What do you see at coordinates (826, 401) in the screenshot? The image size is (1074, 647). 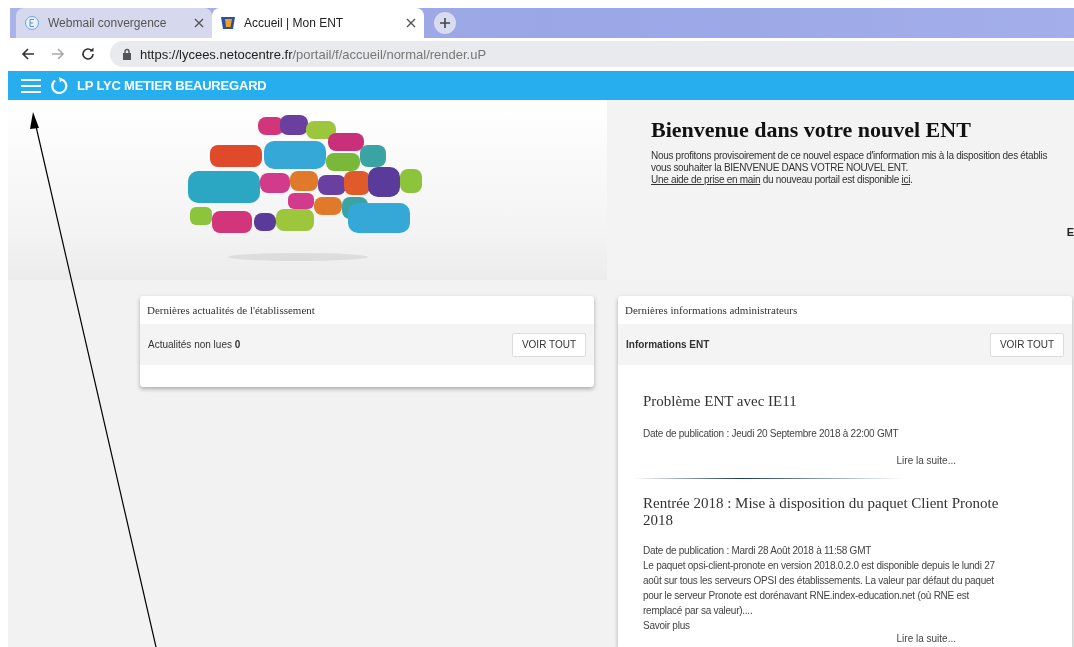 I see `article-title: Problème ENT avec IE11` at bounding box center [826, 401].